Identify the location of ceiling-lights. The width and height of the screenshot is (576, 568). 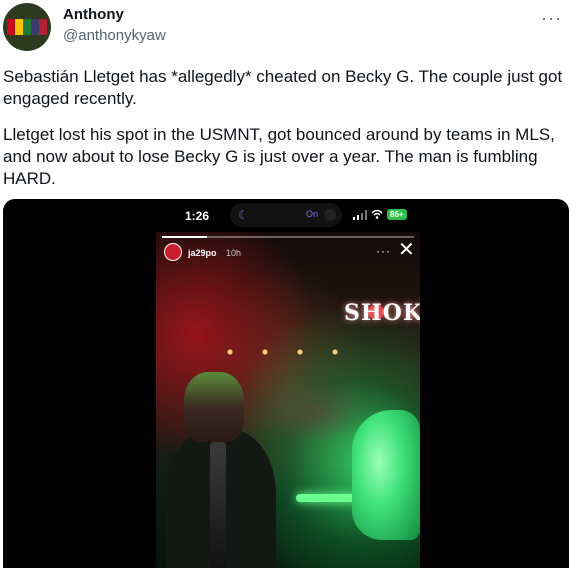
(286, 352).